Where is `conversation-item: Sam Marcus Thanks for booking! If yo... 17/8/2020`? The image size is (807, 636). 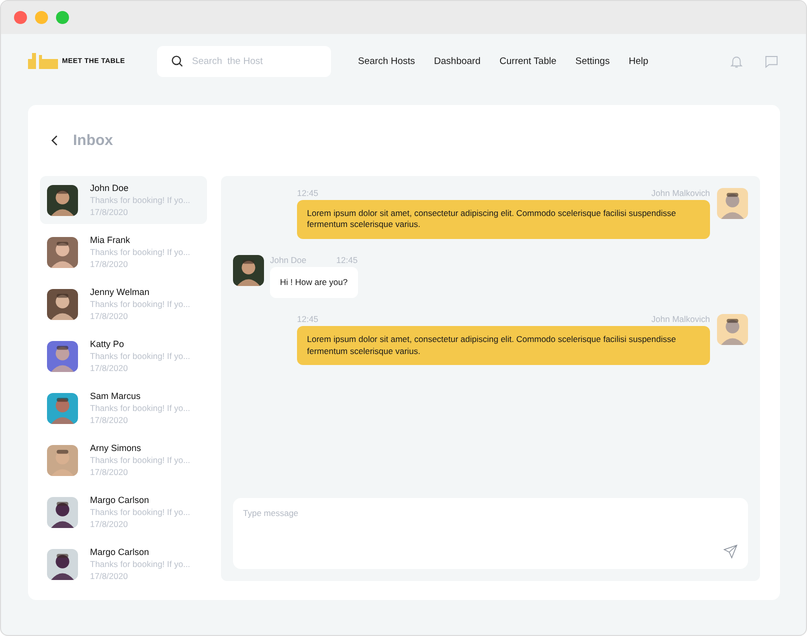
conversation-item: Sam Marcus Thanks for booking! If yo... 17/8/2020 is located at coordinates (123, 408).